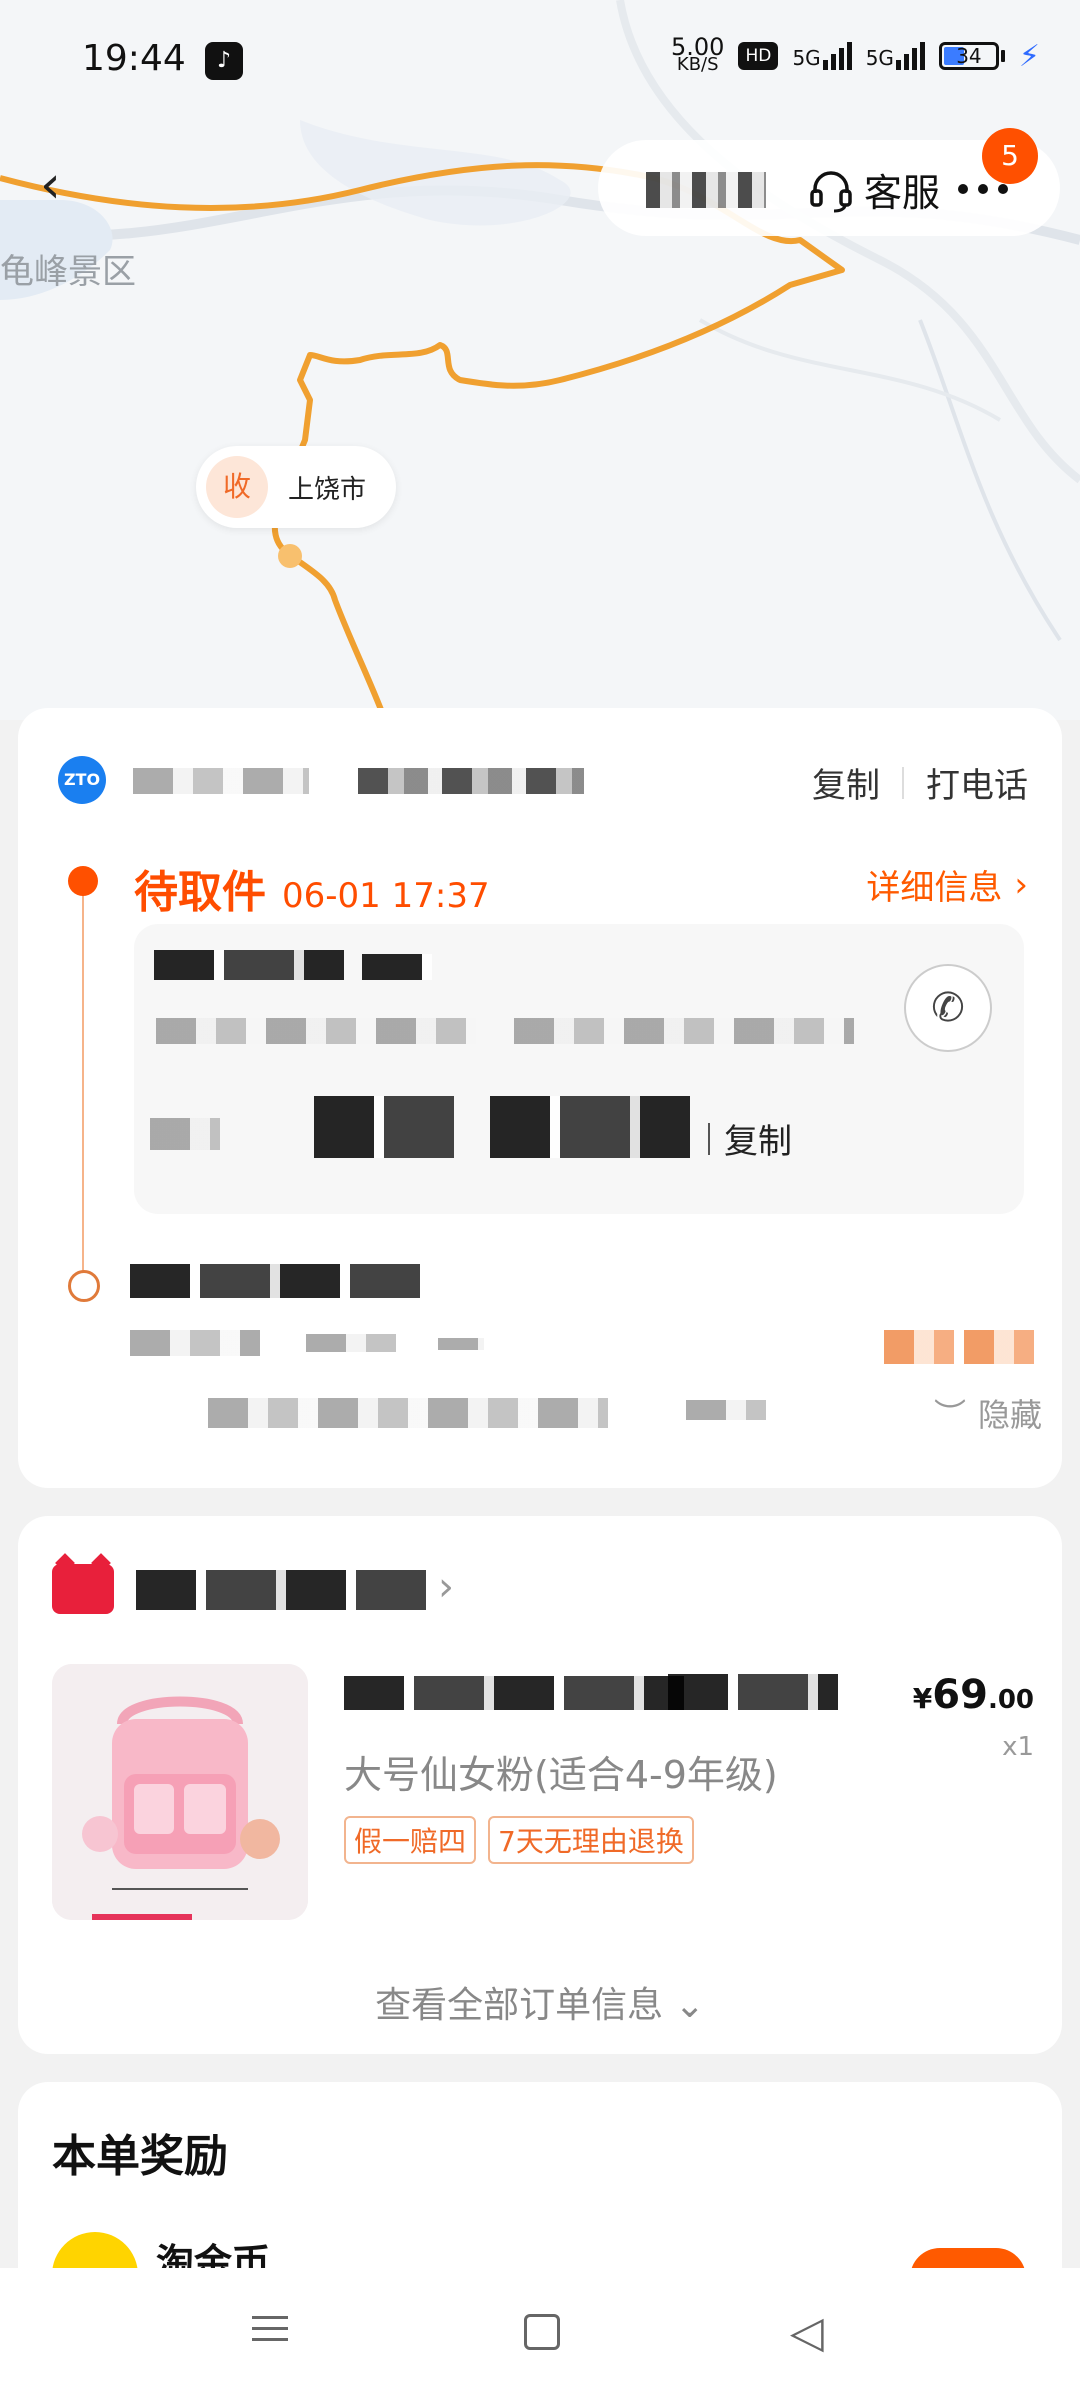  Describe the element at coordinates (200, 892) in the screenshot. I see `status-title: 待取件` at that location.